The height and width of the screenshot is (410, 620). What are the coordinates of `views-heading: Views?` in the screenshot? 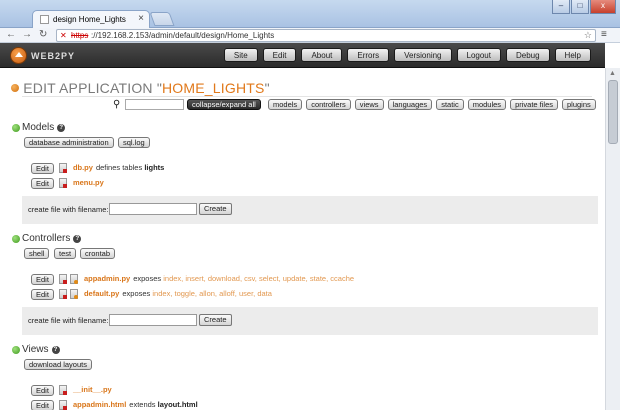 It's located at (36, 349).